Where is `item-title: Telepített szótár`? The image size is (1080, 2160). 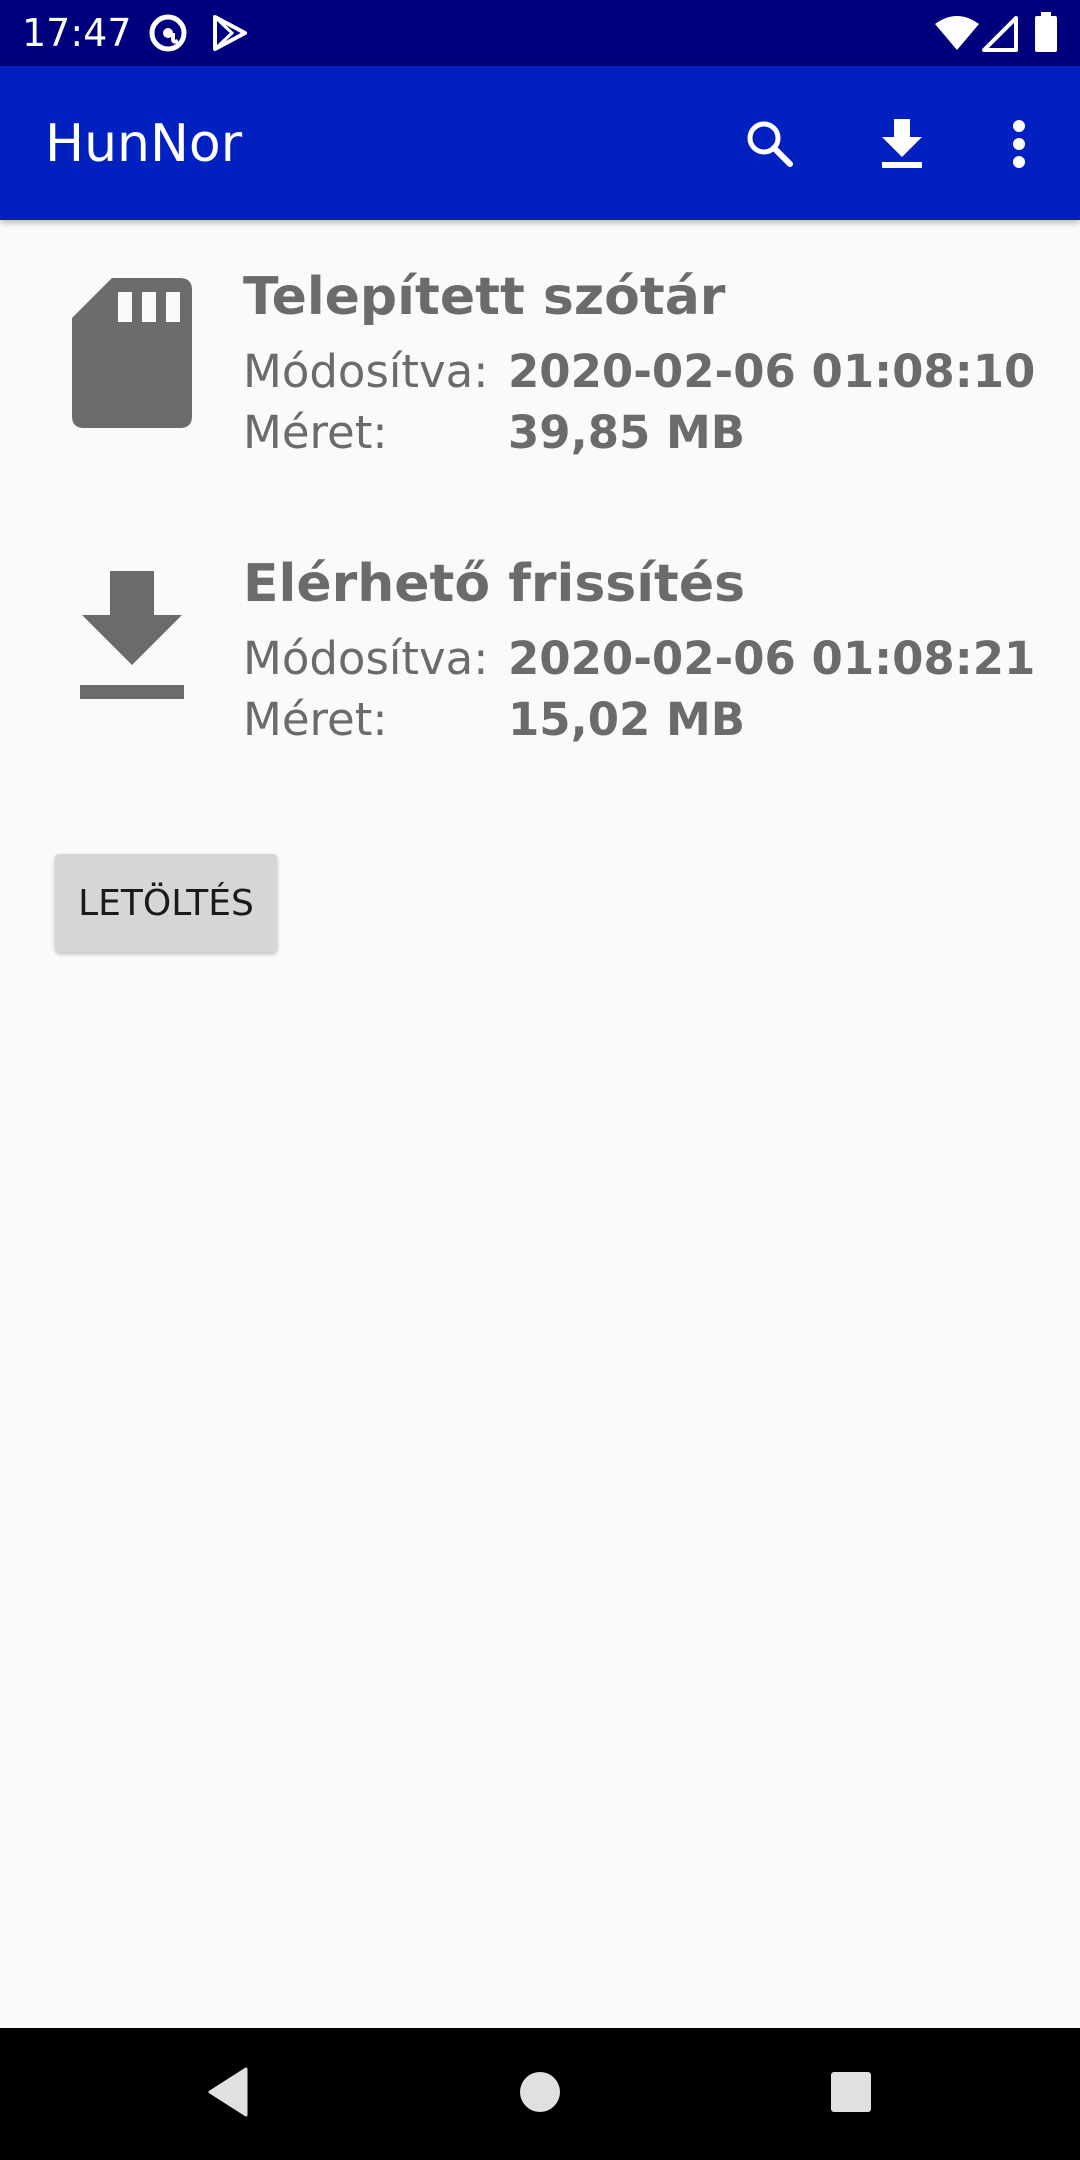
item-title: Telepített szótár is located at coordinates (484, 297).